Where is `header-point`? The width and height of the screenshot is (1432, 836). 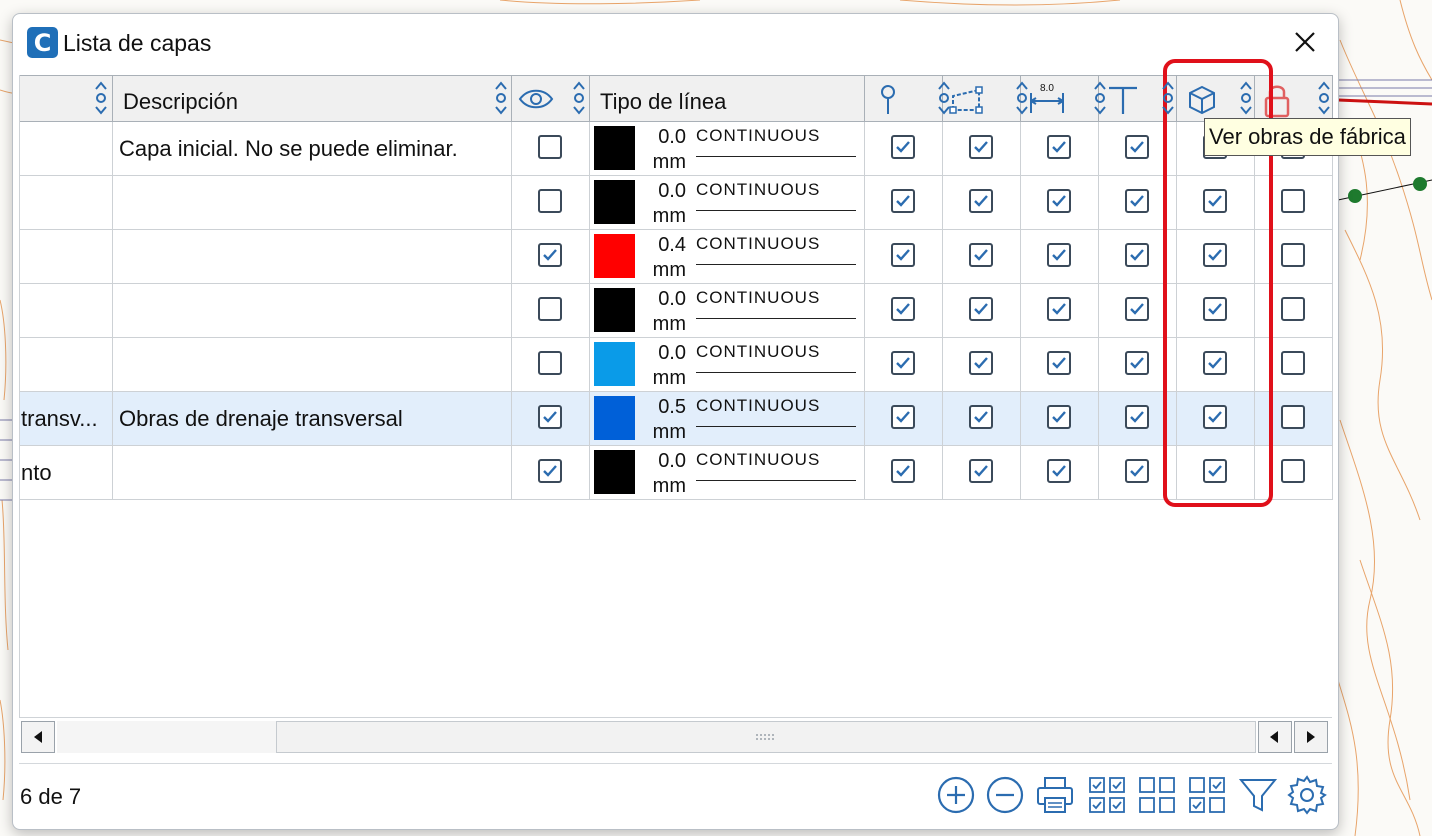 header-point is located at coordinates (904, 98).